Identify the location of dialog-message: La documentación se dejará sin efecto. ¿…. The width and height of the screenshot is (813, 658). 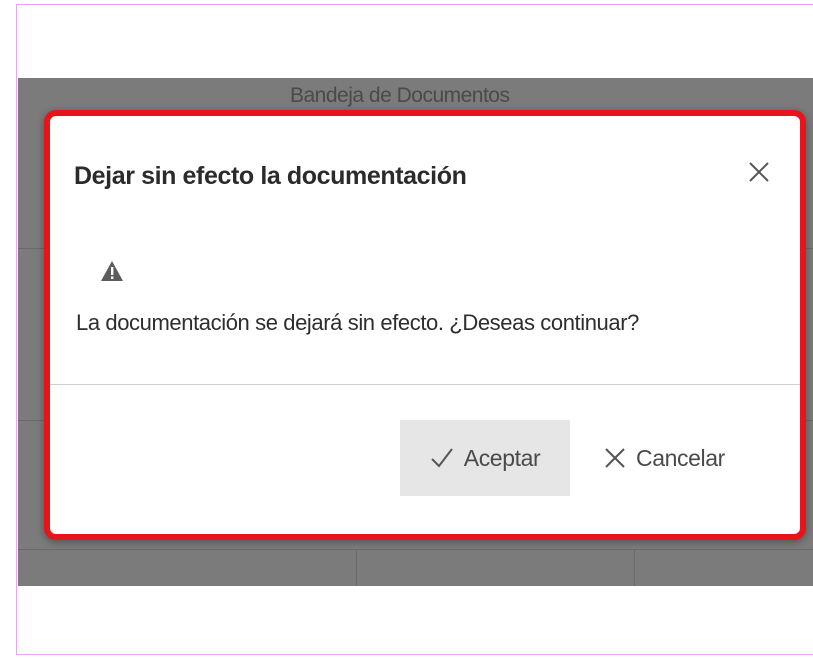
(357, 322).